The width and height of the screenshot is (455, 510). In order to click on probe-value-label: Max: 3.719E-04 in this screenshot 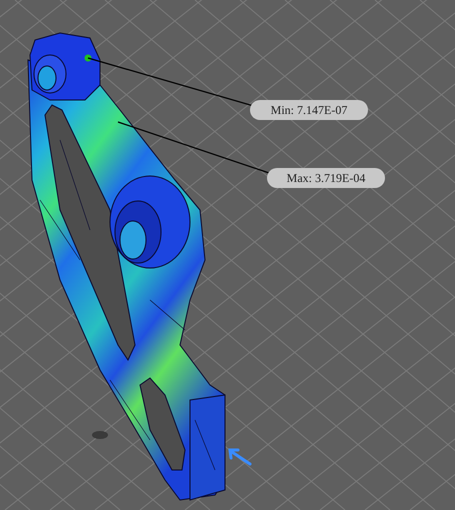, I will do `click(326, 178)`.